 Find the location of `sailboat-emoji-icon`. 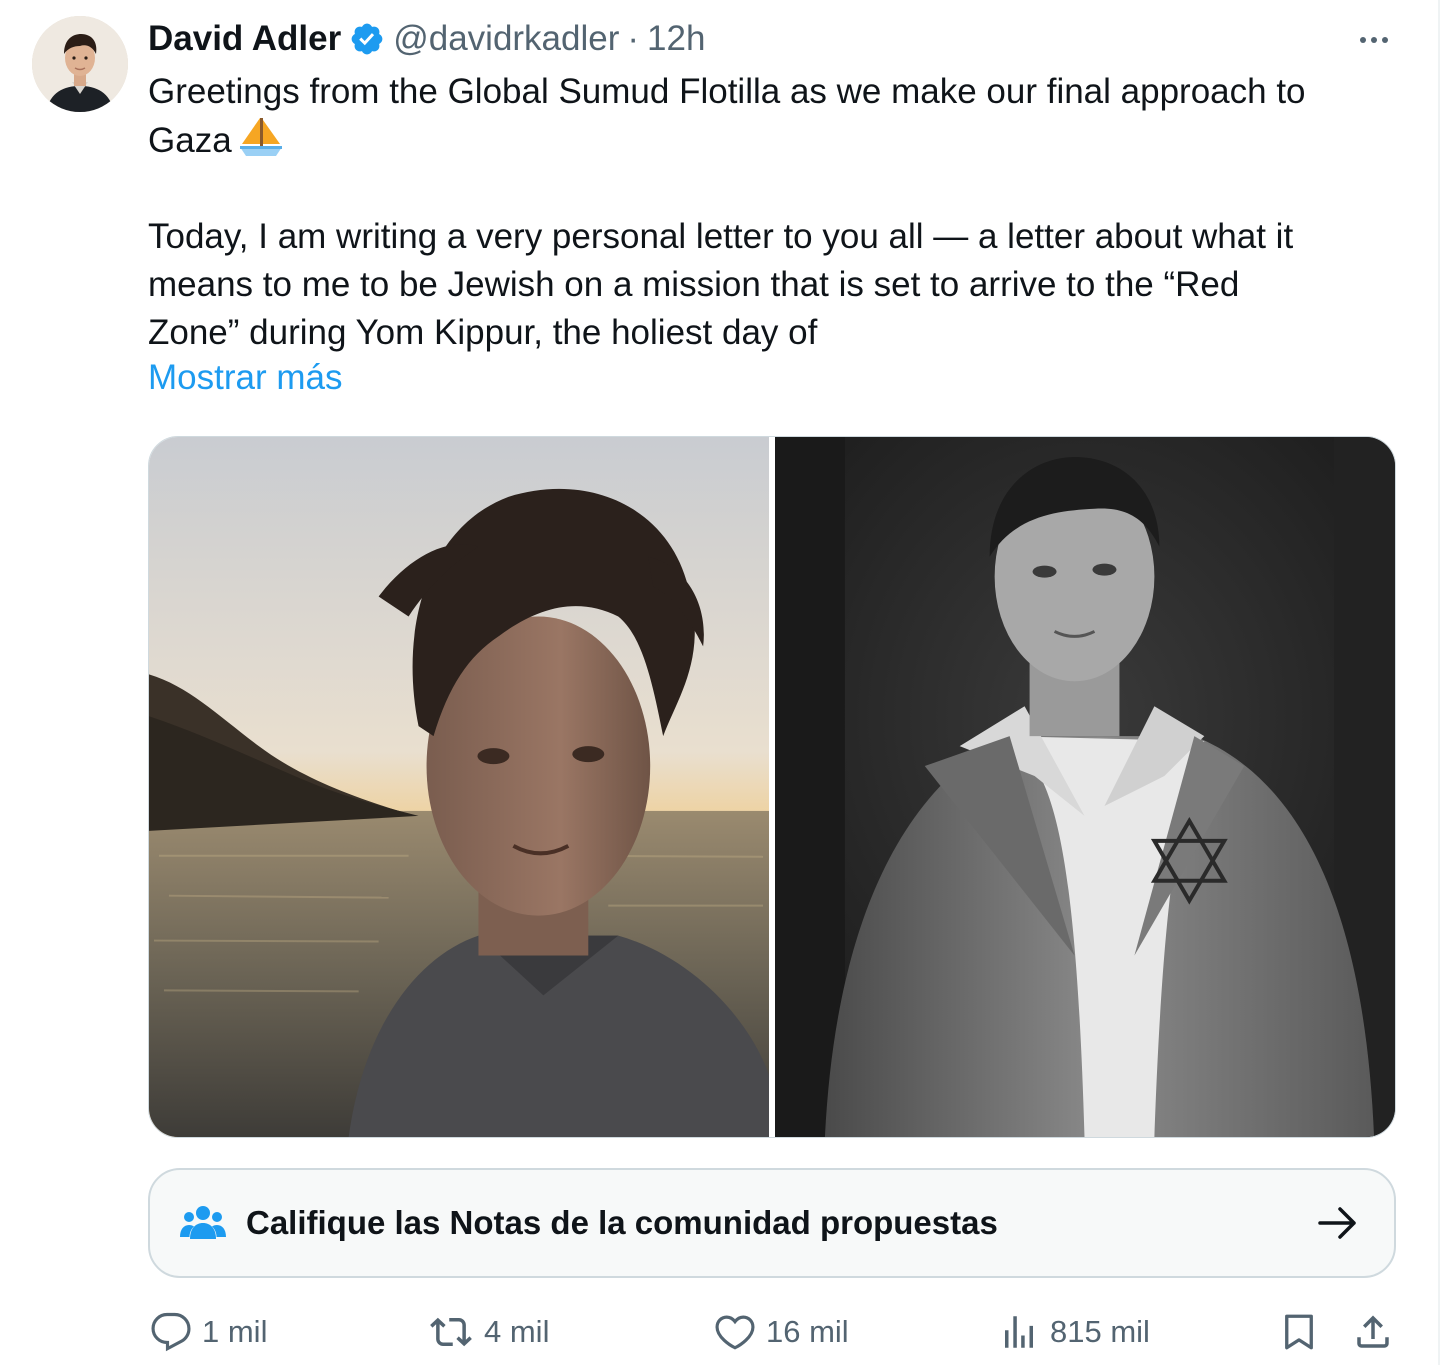

sailboat-emoji-icon is located at coordinates (260, 137).